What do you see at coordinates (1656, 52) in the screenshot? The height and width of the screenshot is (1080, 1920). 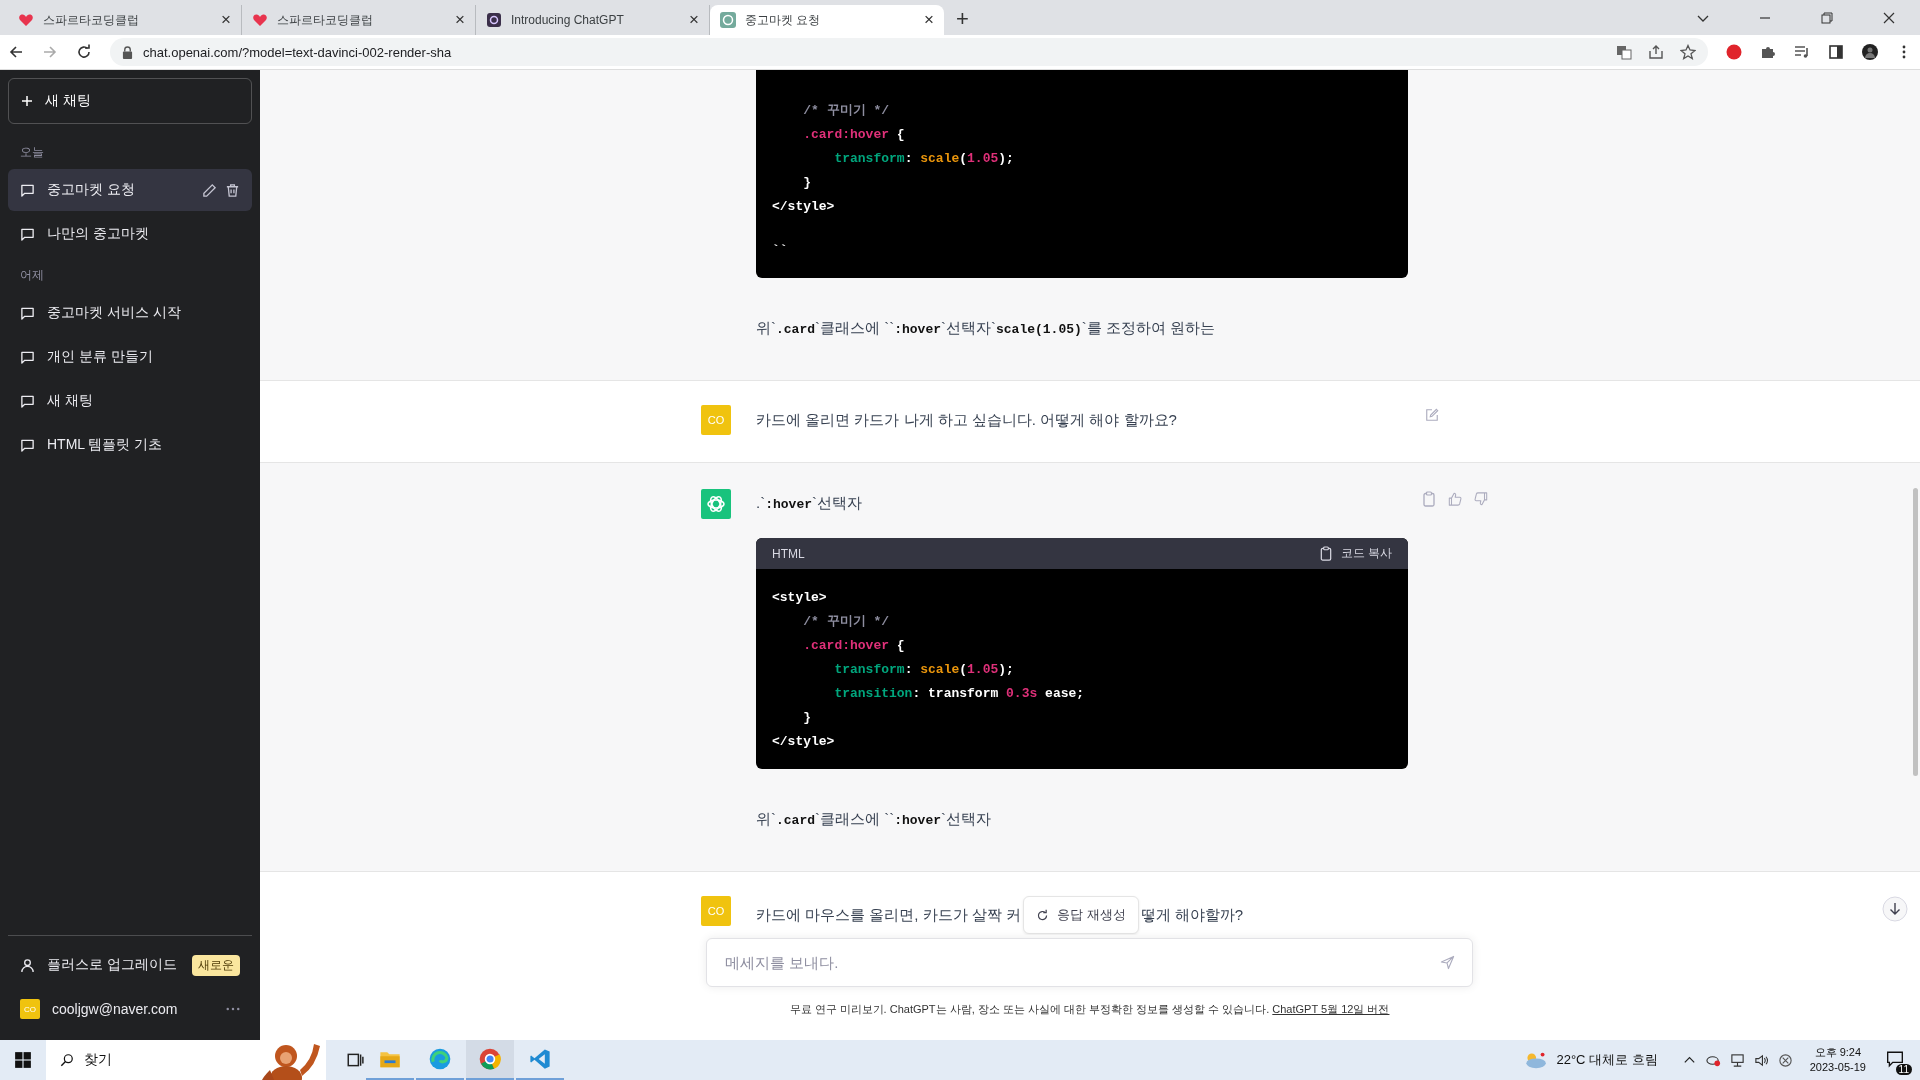 I see `share-icon` at bounding box center [1656, 52].